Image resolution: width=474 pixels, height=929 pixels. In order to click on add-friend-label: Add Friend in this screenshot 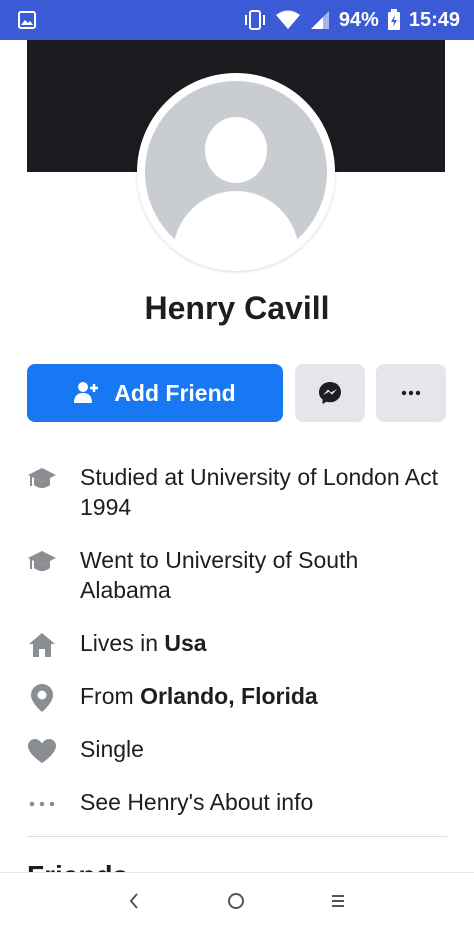, I will do `click(175, 392)`.